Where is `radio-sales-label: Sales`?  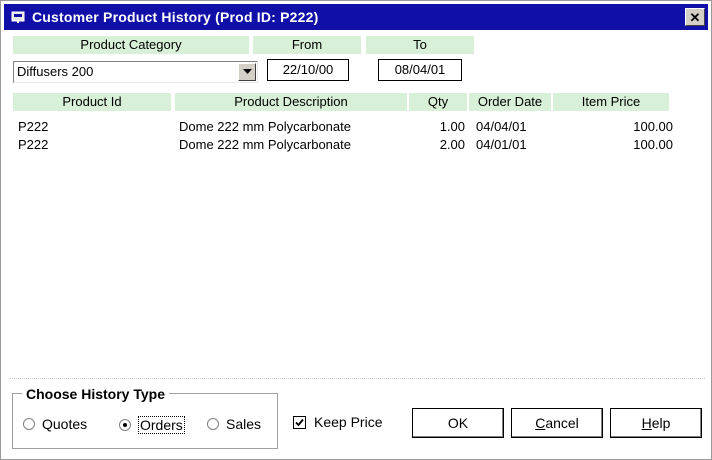
radio-sales-label: Sales is located at coordinates (244, 424).